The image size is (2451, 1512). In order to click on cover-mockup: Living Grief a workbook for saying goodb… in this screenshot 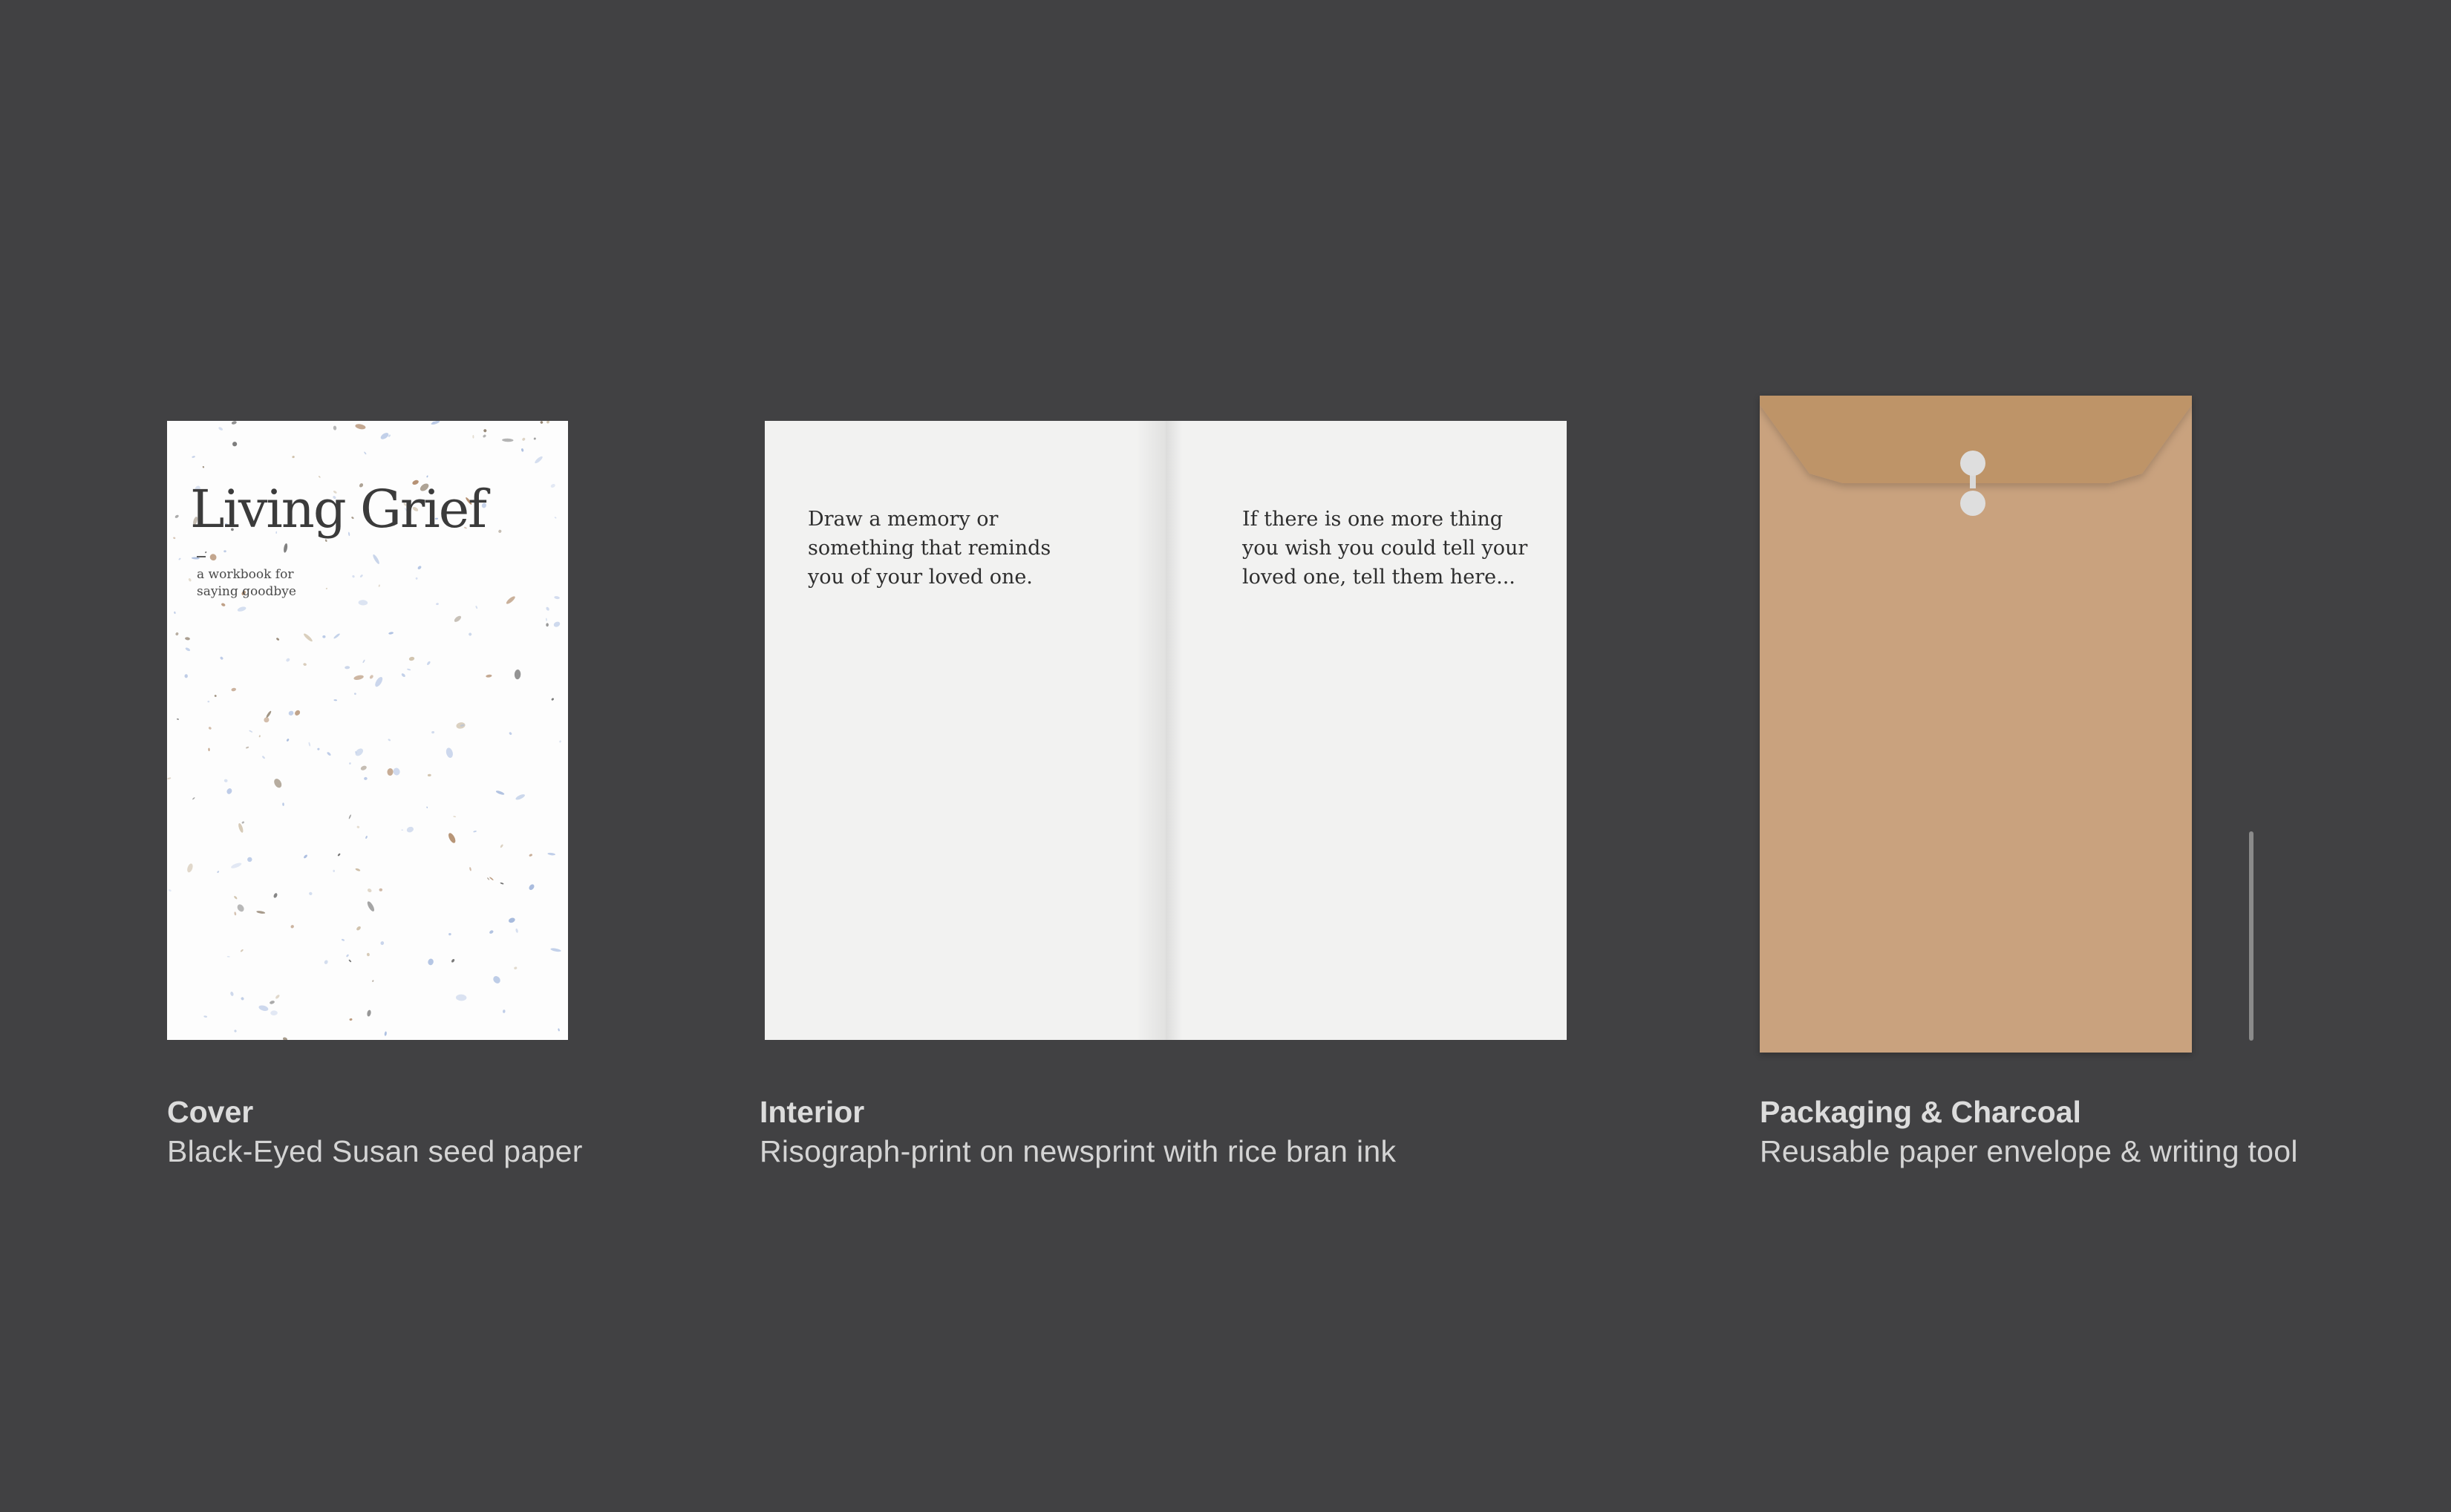, I will do `click(367, 730)`.